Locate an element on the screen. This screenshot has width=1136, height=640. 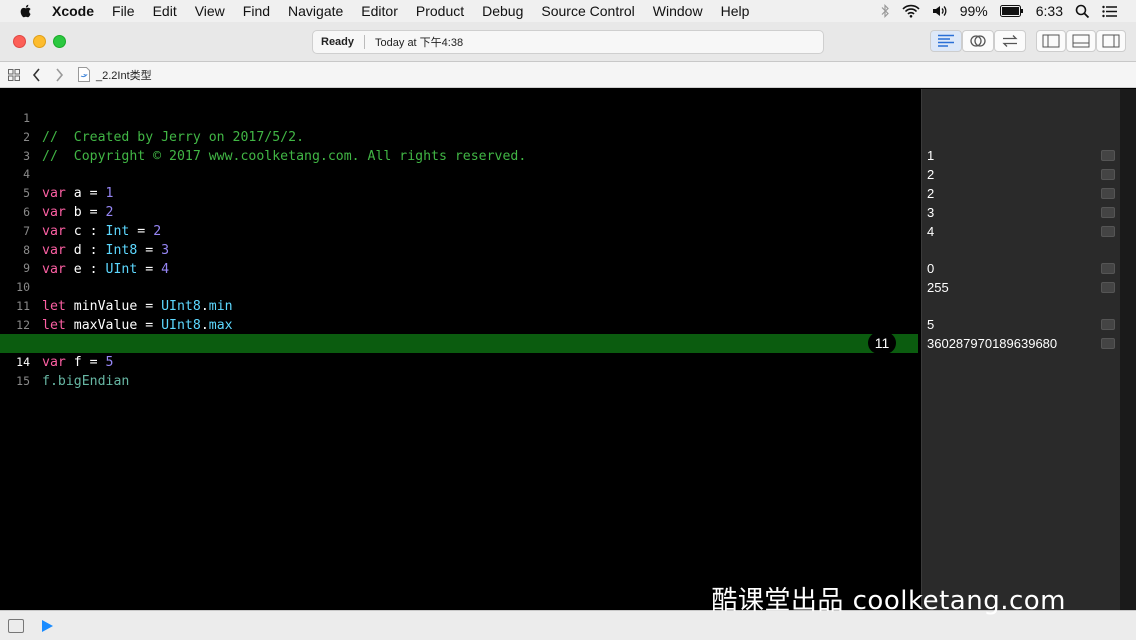
code-line: 12 is located at coordinates (460, 314).